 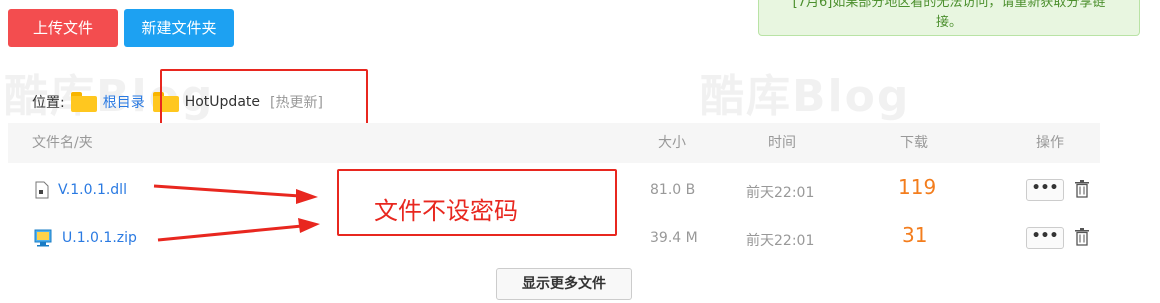 What do you see at coordinates (179, 28) in the screenshot?
I see `new-folder-button: 新建文件夹` at bounding box center [179, 28].